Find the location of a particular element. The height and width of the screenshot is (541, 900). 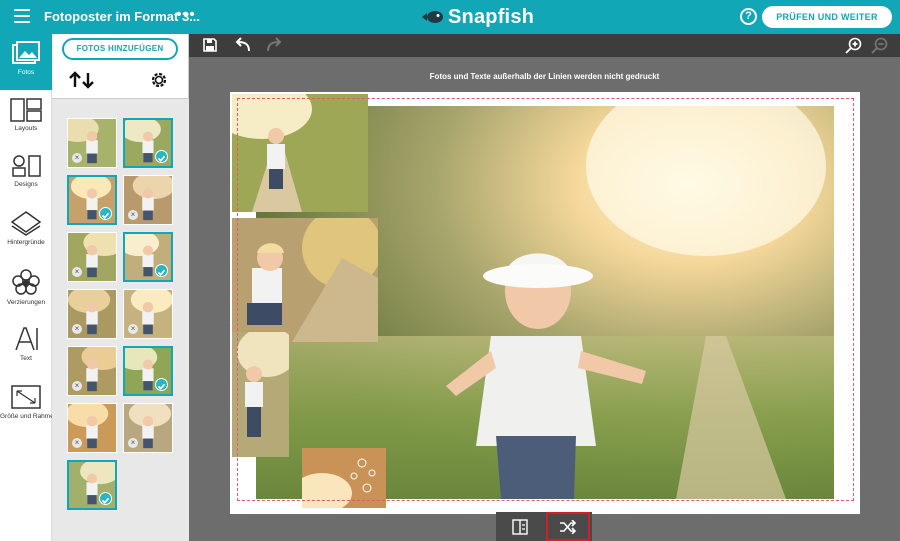

nav-label: Layouts is located at coordinates (26, 128).